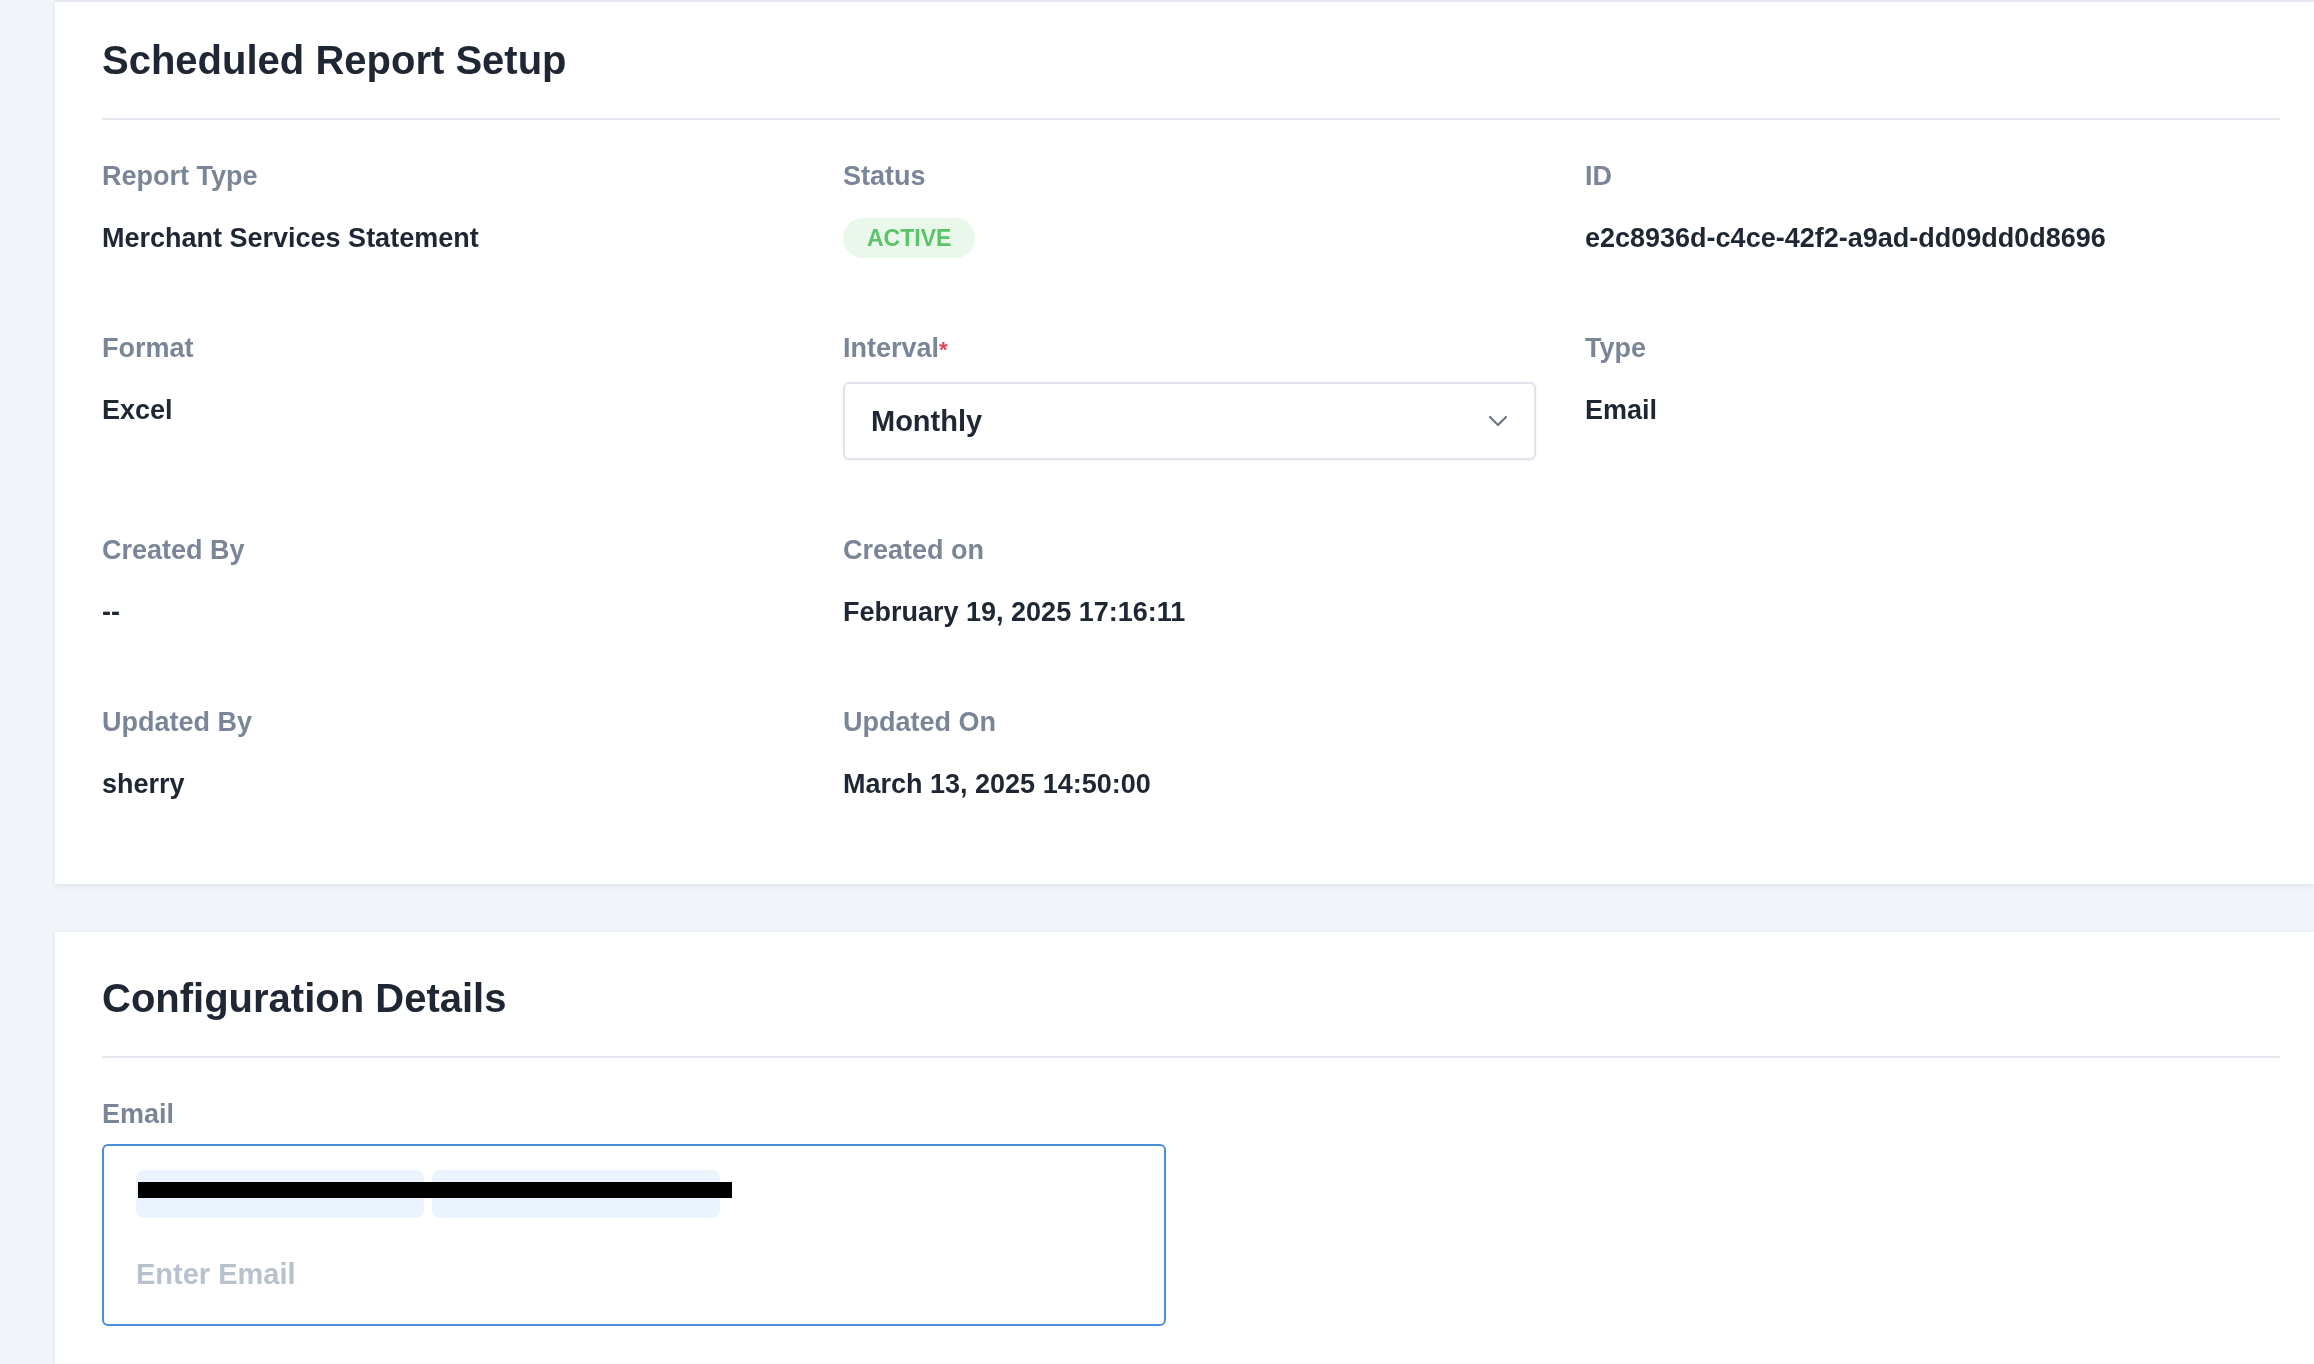  What do you see at coordinates (174, 550) in the screenshot?
I see `field-label: Created By` at bounding box center [174, 550].